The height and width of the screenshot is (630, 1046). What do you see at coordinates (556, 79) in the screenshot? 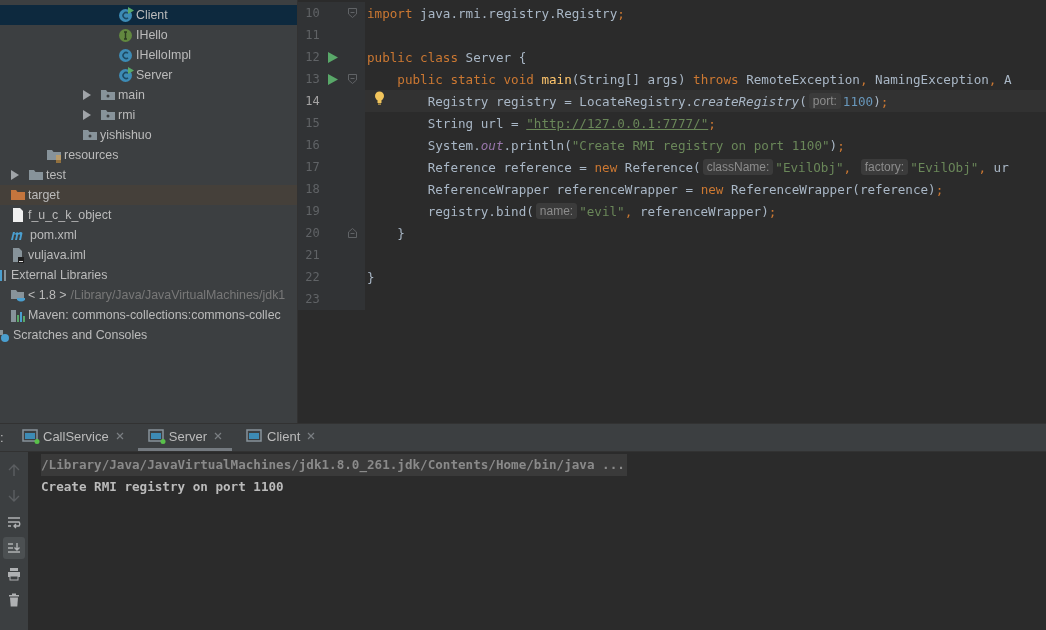
I see `code-token: main` at bounding box center [556, 79].